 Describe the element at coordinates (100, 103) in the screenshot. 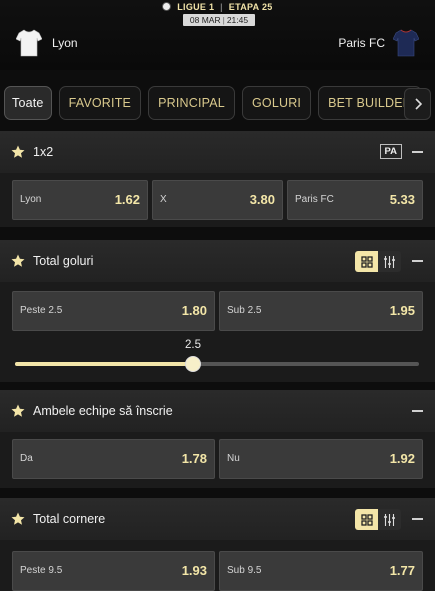

I see `tab-favorite: FAVORITE` at that location.